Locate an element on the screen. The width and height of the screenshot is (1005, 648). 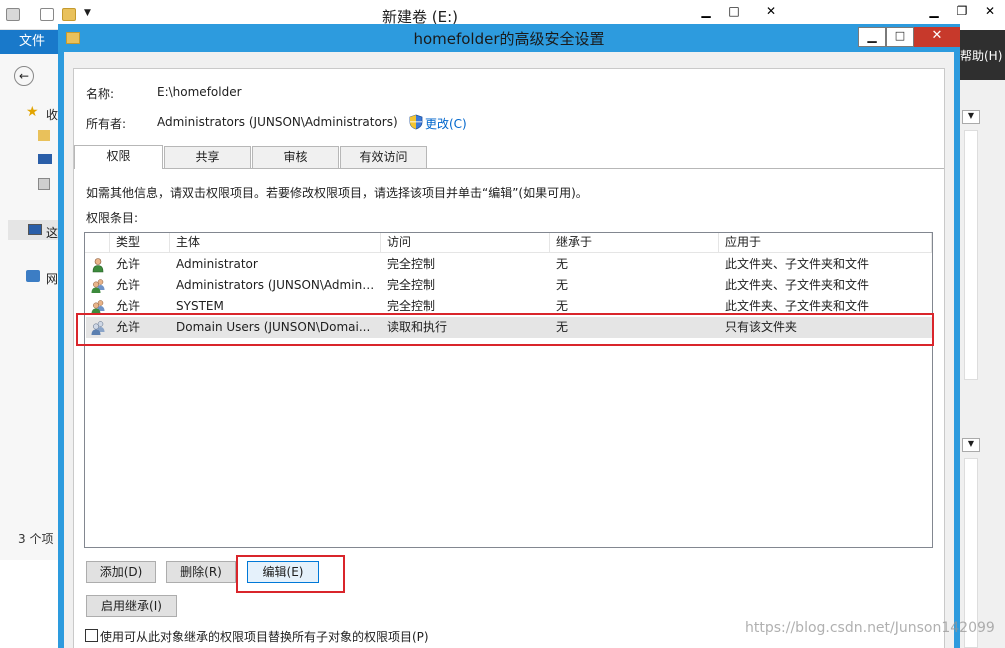
column-header-icon is located at coordinates (97, 243).